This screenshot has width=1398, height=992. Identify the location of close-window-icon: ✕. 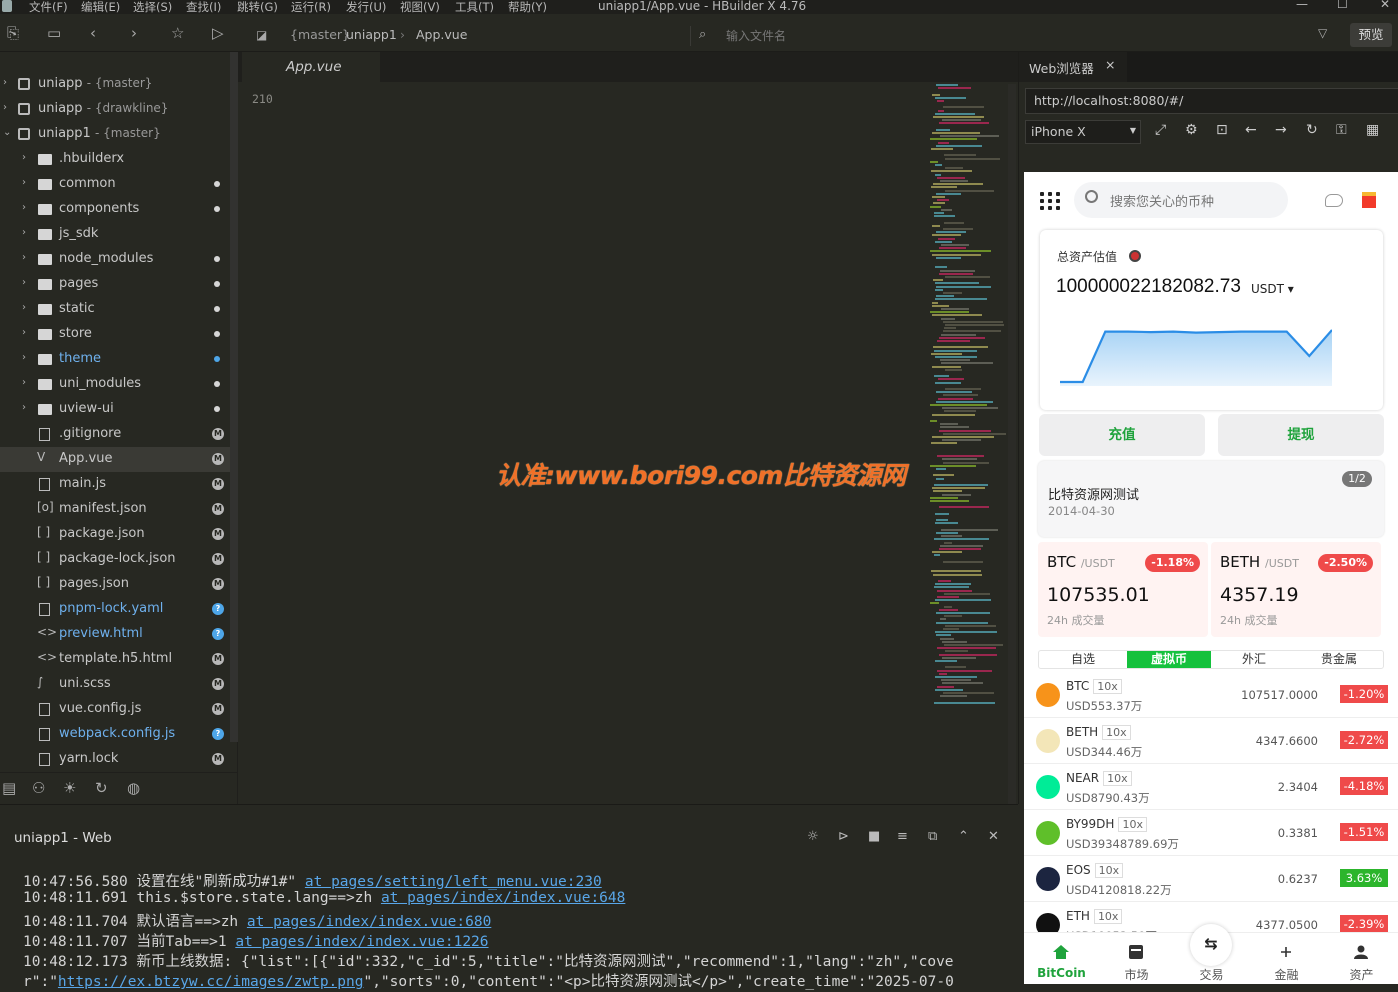
(1385, 5).